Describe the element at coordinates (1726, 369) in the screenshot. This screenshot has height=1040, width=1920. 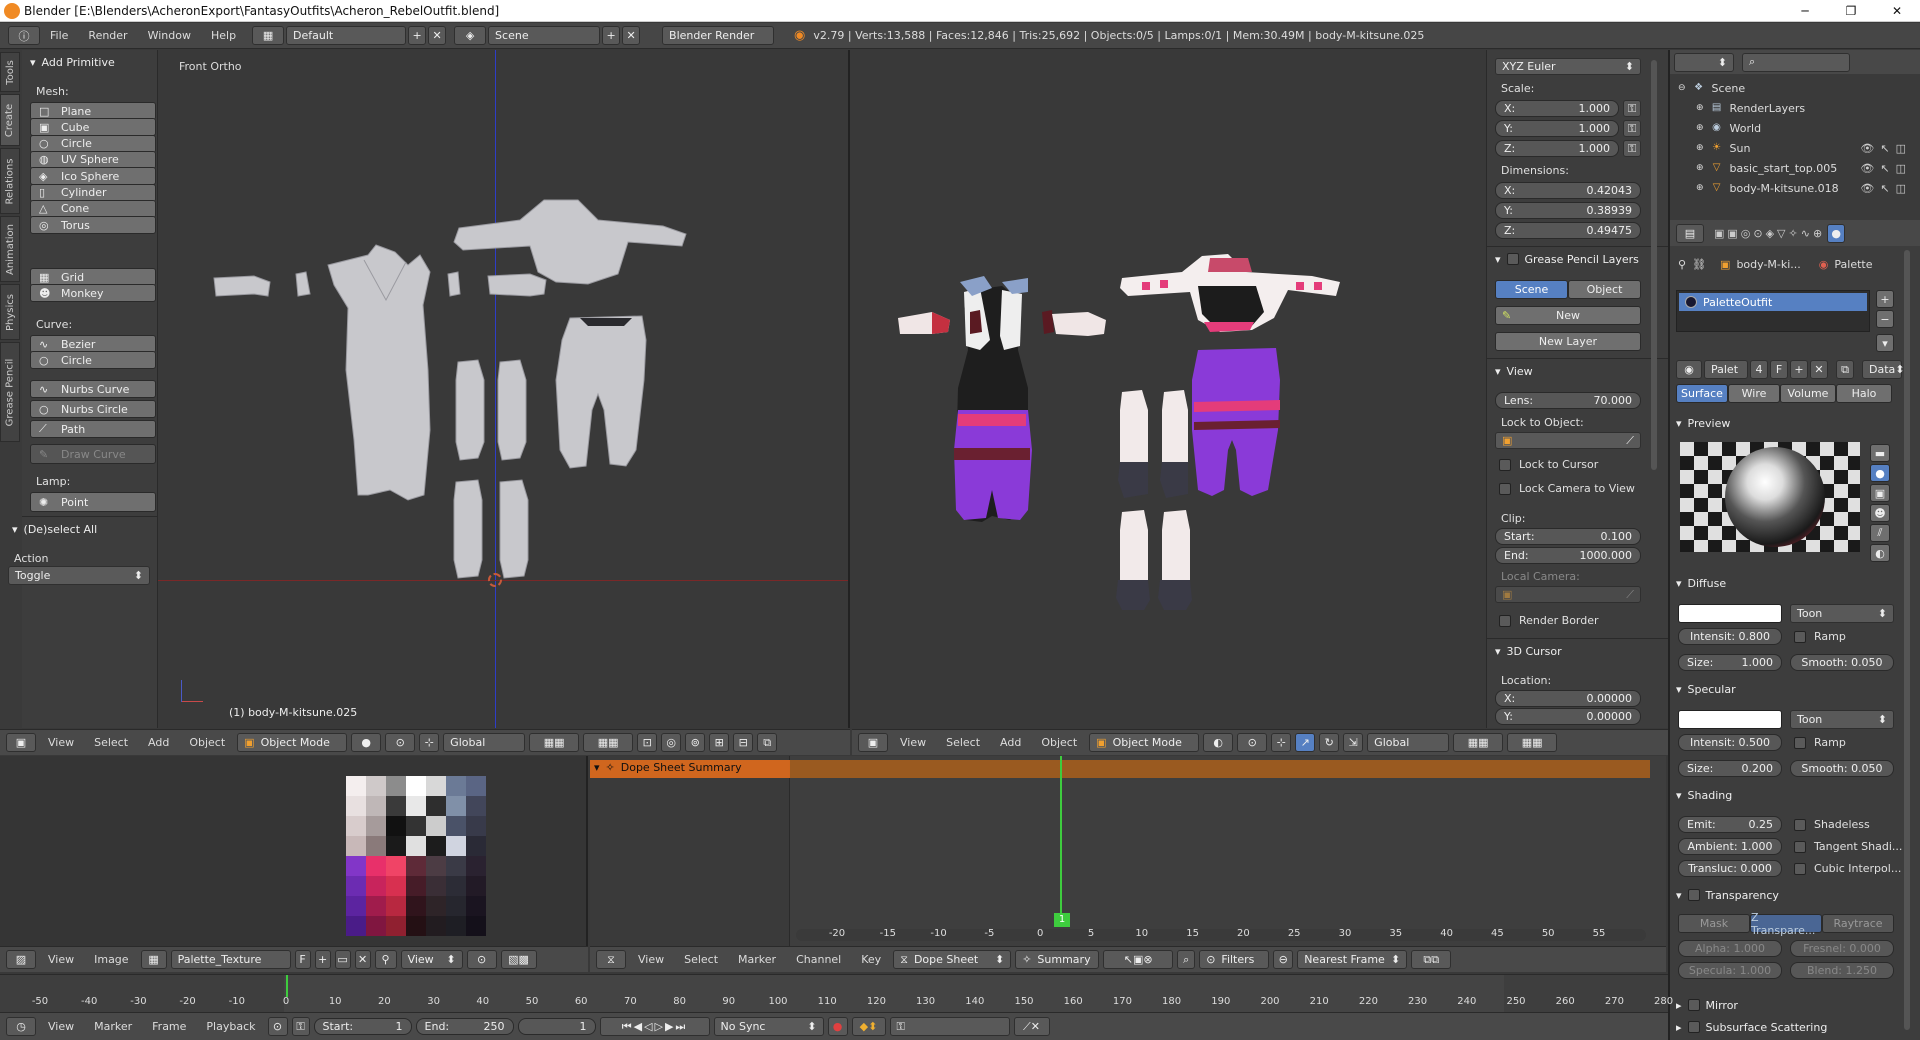
I see `material-name-field: Palet` at that location.